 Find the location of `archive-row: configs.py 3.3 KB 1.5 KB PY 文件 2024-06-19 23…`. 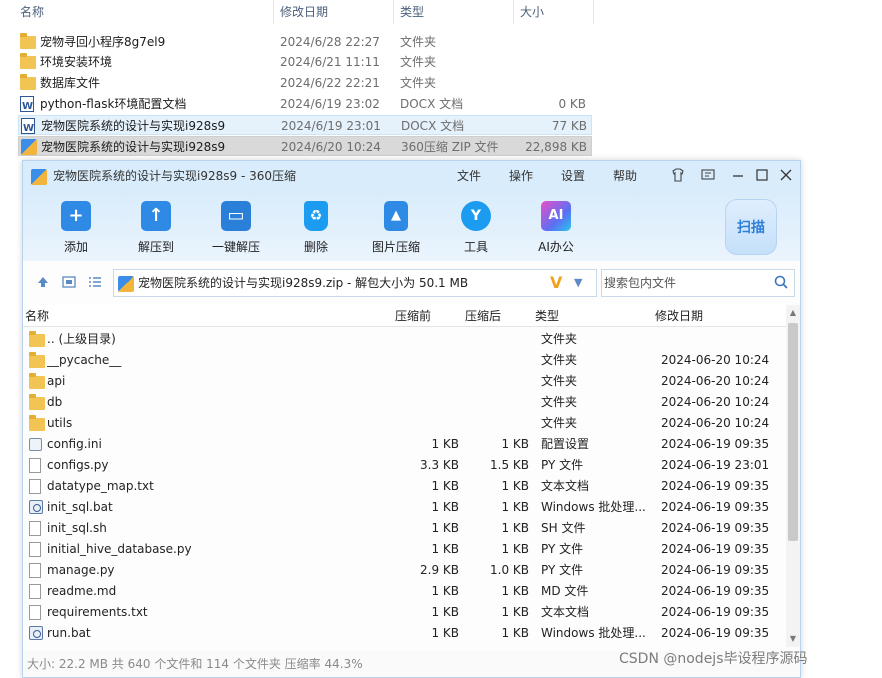

archive-row: configs.py 3.3 KB 1.5 KB PY 文件 2024-06-19 23… is located at coordinates (404, 465).